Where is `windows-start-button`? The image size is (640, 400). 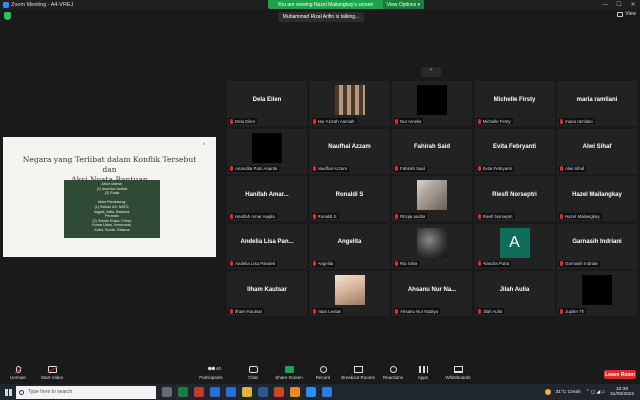 windows-start-button is located at coordinates (8, 392).